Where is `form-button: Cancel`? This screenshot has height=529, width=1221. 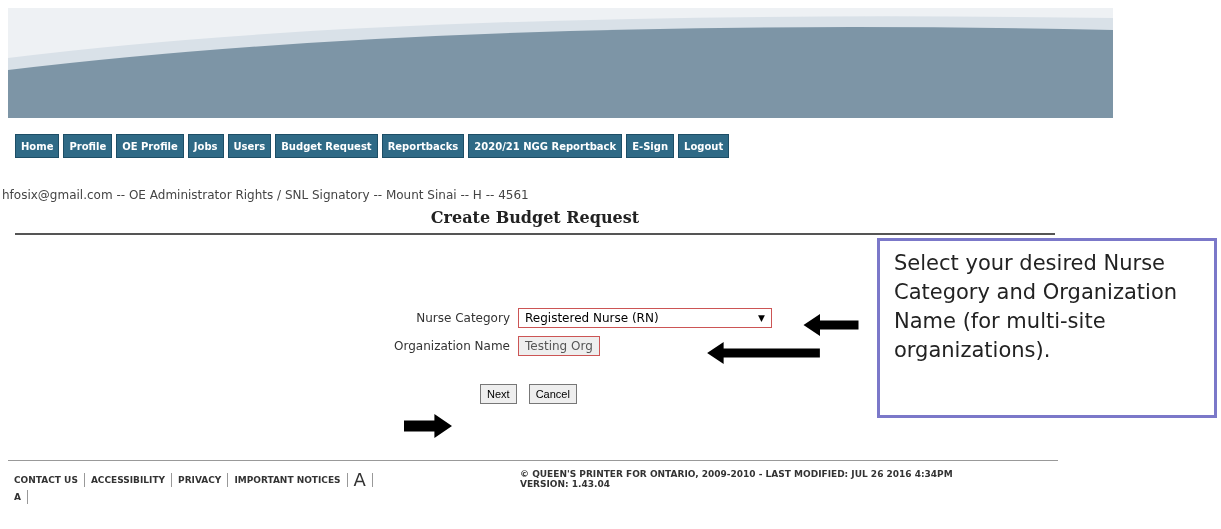
form-button: Cancel is located at coordinates (552, 394).